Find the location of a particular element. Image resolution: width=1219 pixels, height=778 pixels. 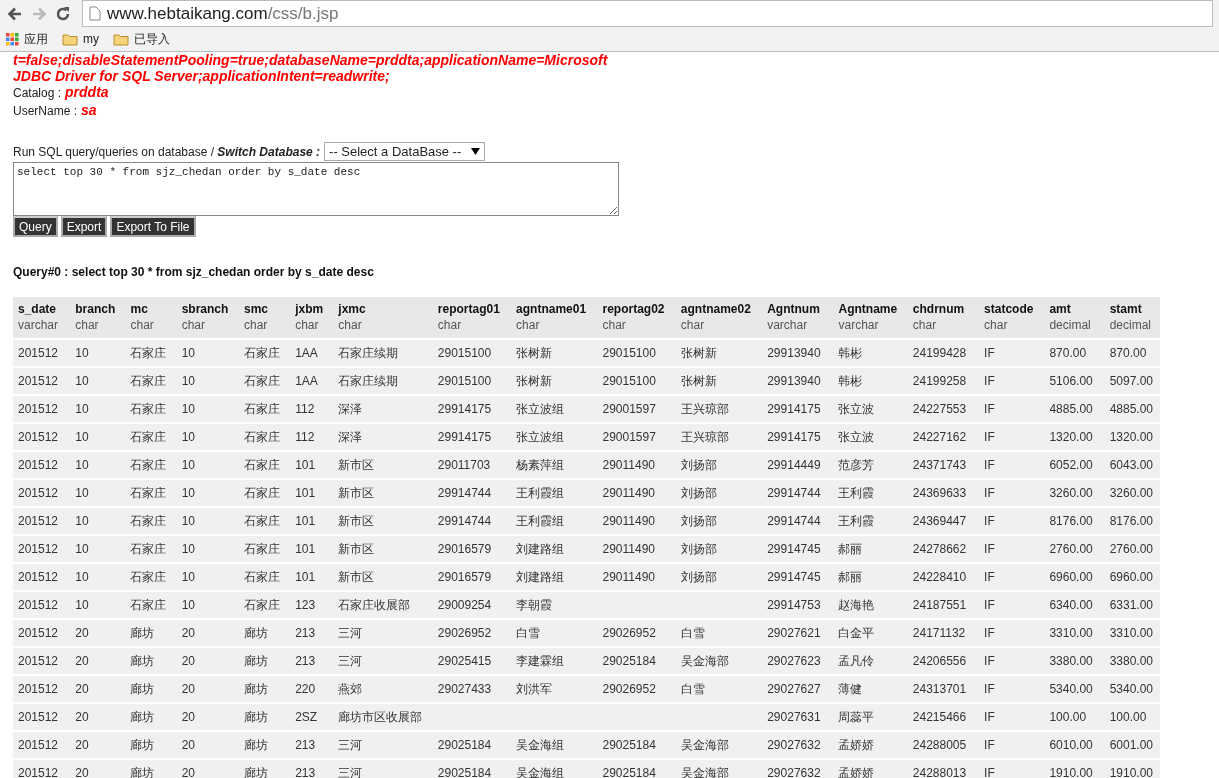

table-cell: 29027621 is located at coordinates (798, 633).